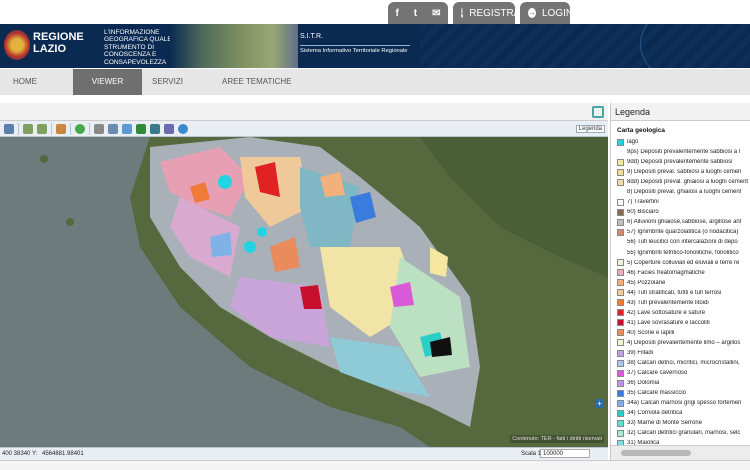  What do you see at coordinates (598, 112) in the screenshot?
I see `expand-icon` at bounding box center [598, 112].